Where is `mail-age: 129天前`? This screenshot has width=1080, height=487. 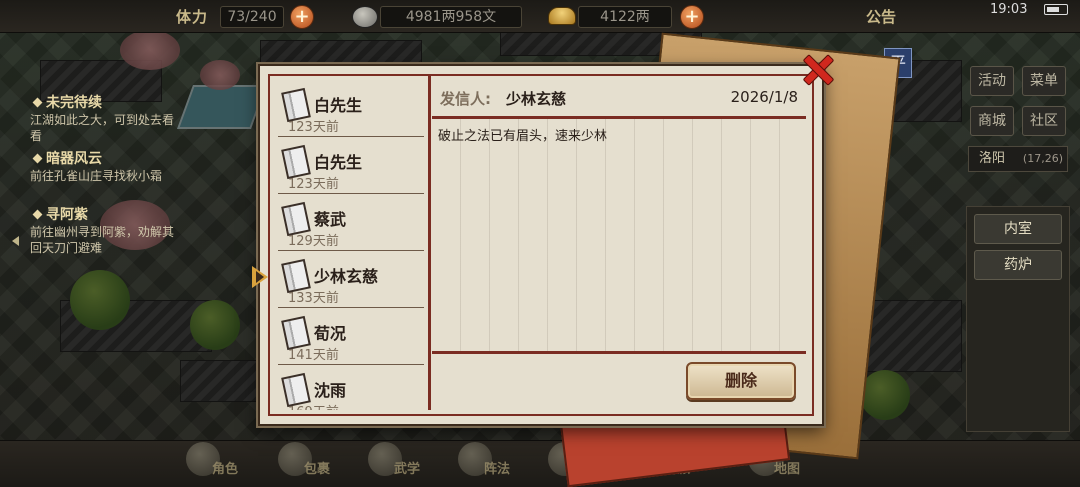 mail-age: 129天前 is located at coordinates (313, 241).